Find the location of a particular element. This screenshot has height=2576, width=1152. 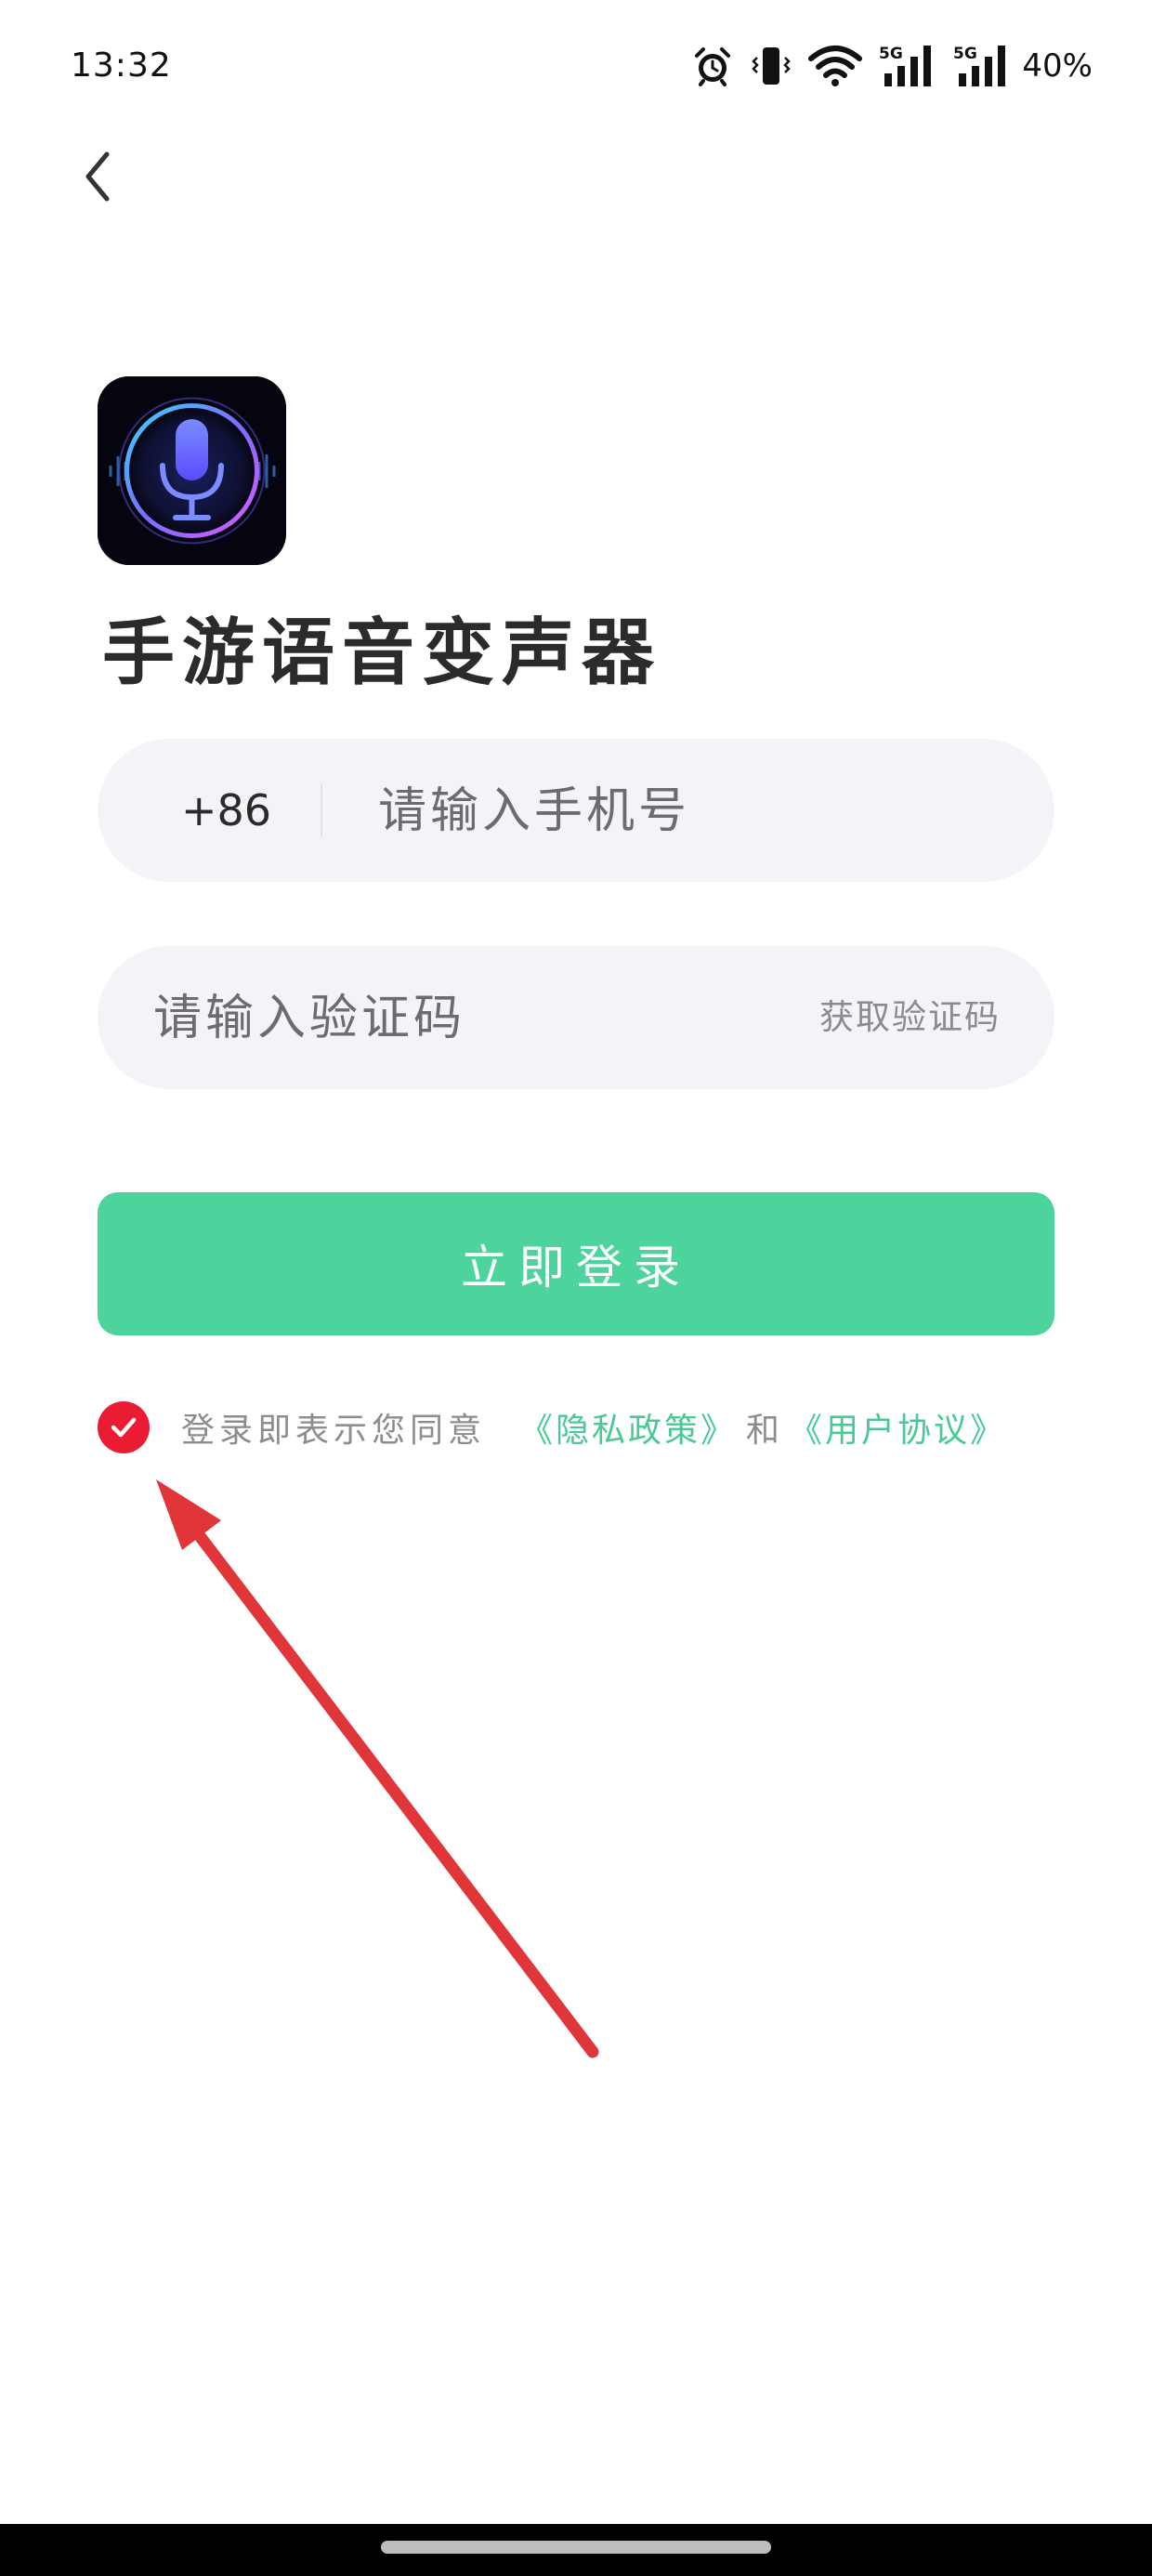

back-arrow-icon is located at coordinates (97, 176).